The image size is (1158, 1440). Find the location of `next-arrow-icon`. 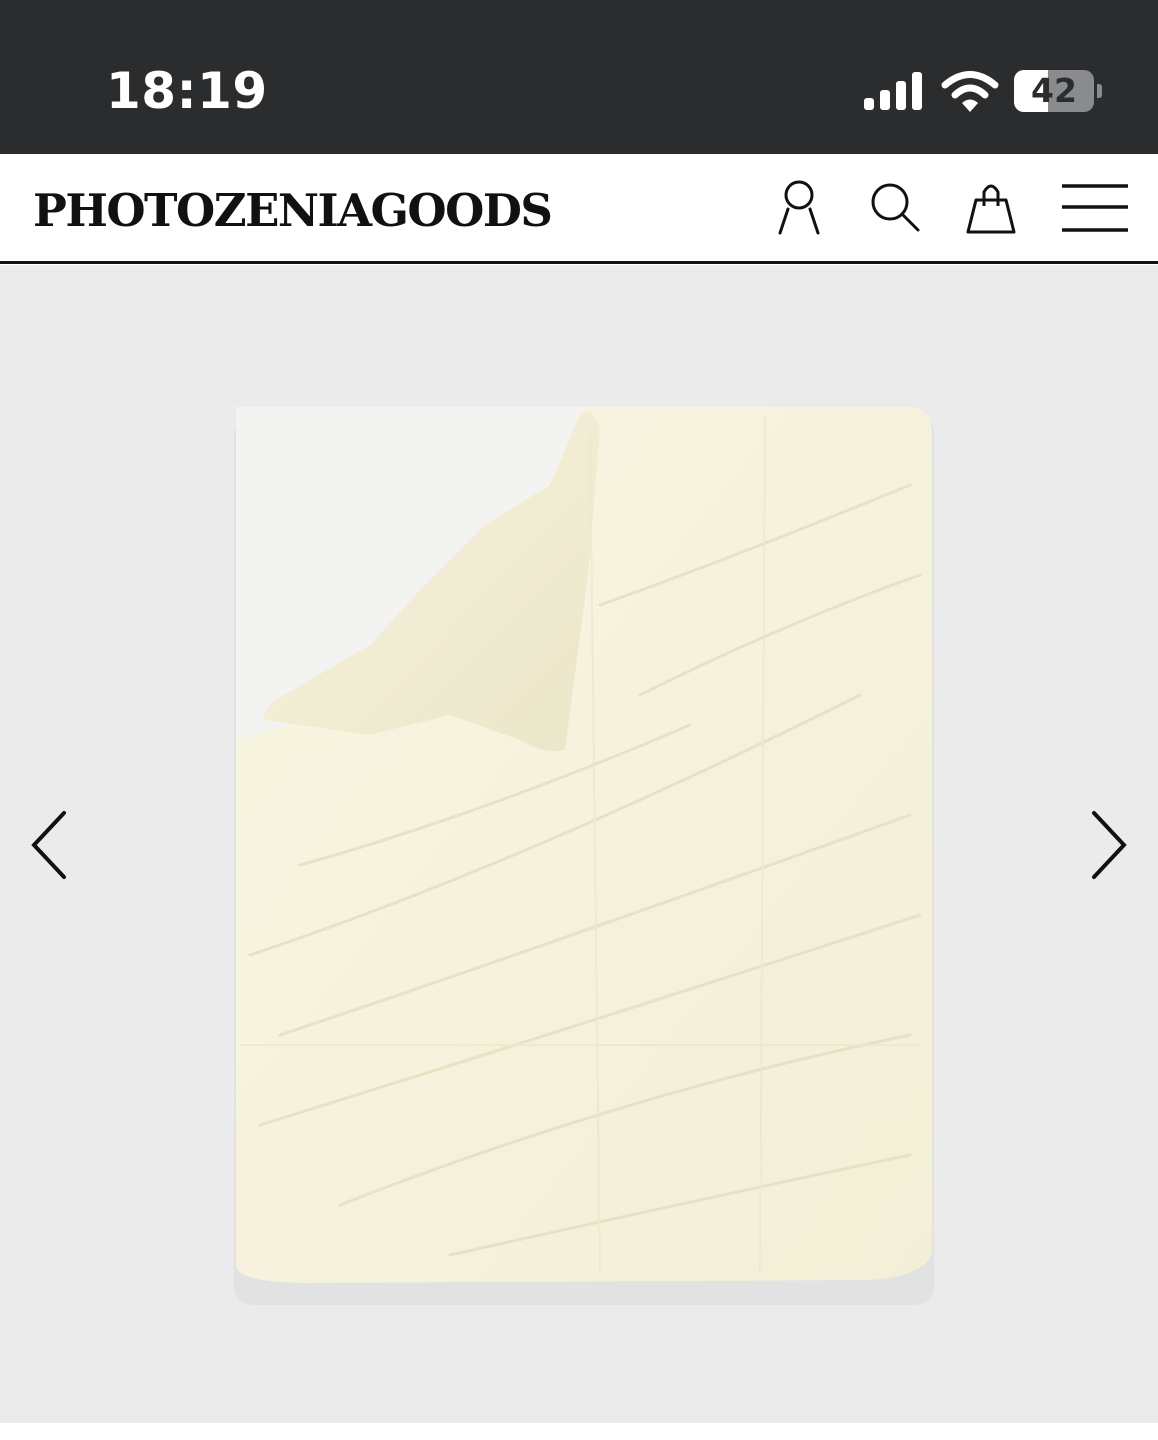

next-arrow-icon is located at coordinates (1109, 845).